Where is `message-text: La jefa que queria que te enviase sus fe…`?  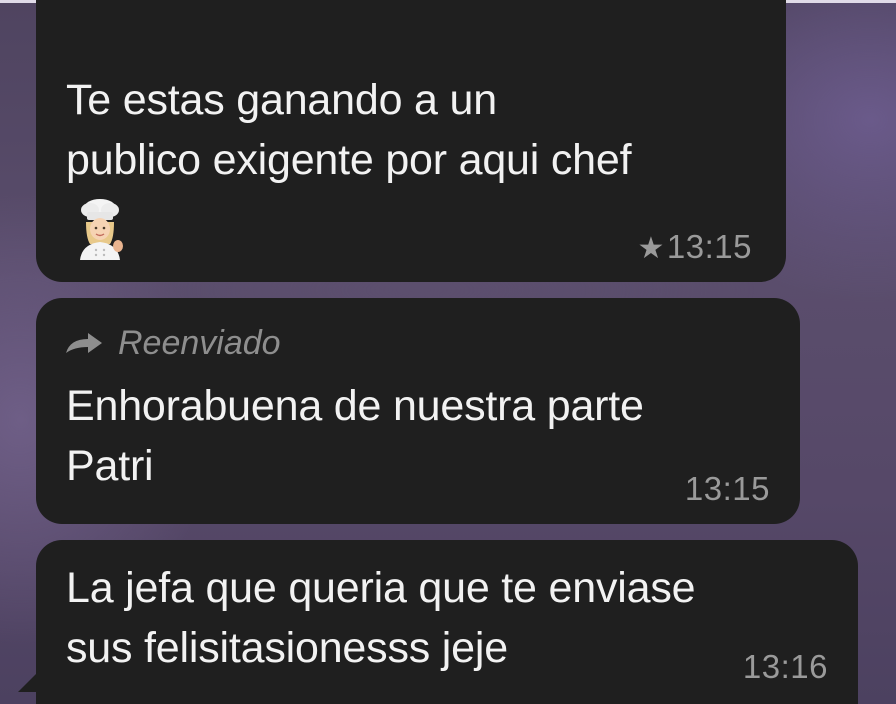 message-text: La jefa que queria que te enviase sus fe… is located at coordinates (456, 618).